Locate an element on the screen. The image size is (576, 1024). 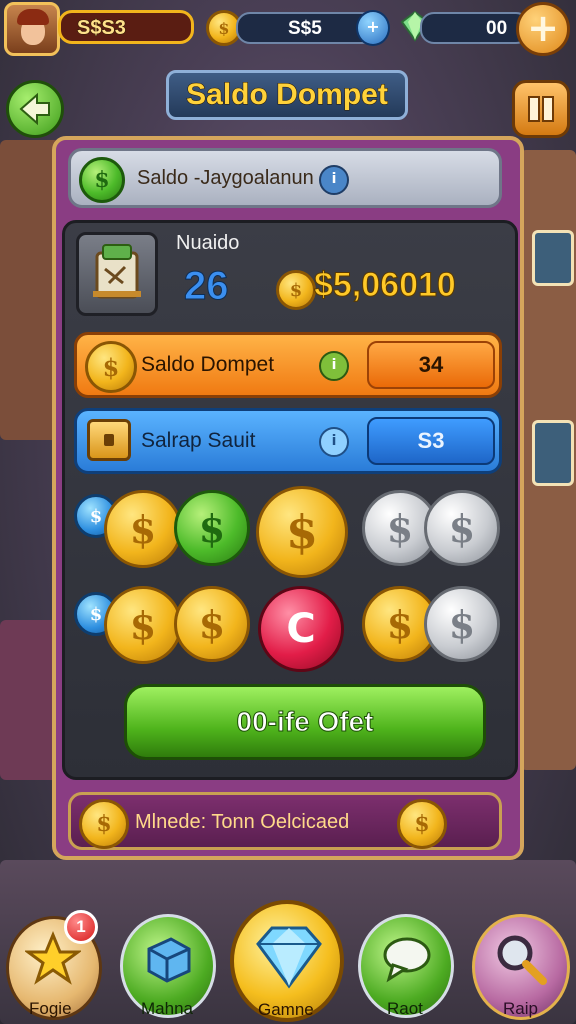
search-bar: $ Saldo -Jaygoalanun i is located at coordinates (285, 178).